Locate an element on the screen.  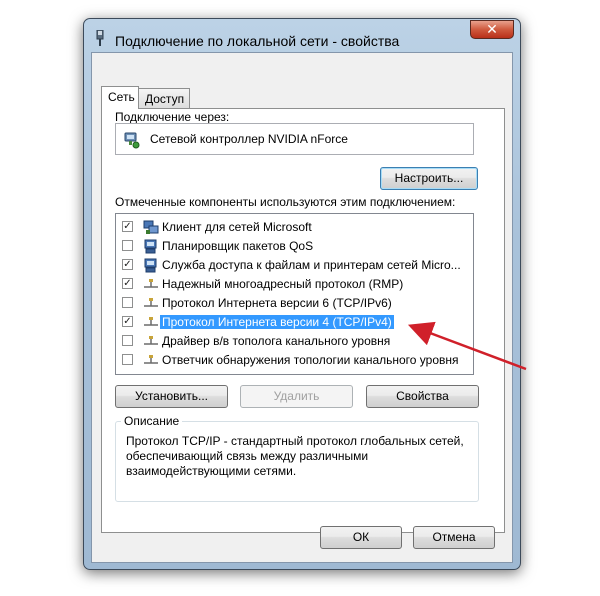
network-connection-icon is located at coordinates (100, 38).